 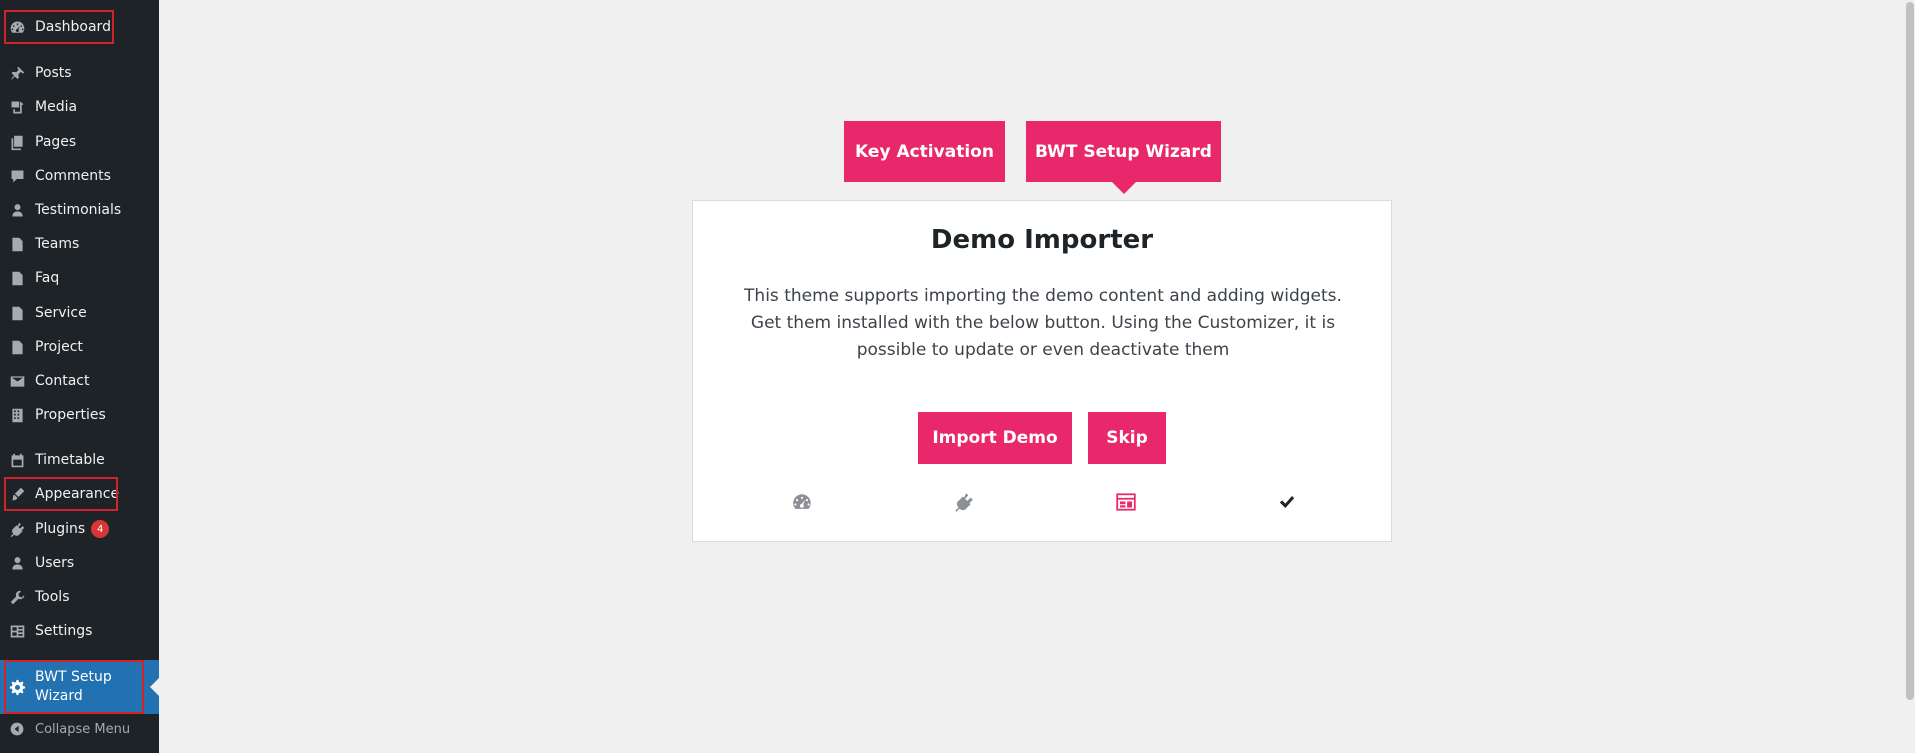 I want to click on sidebar-item-label: Settings, so click(x=64, y=631).